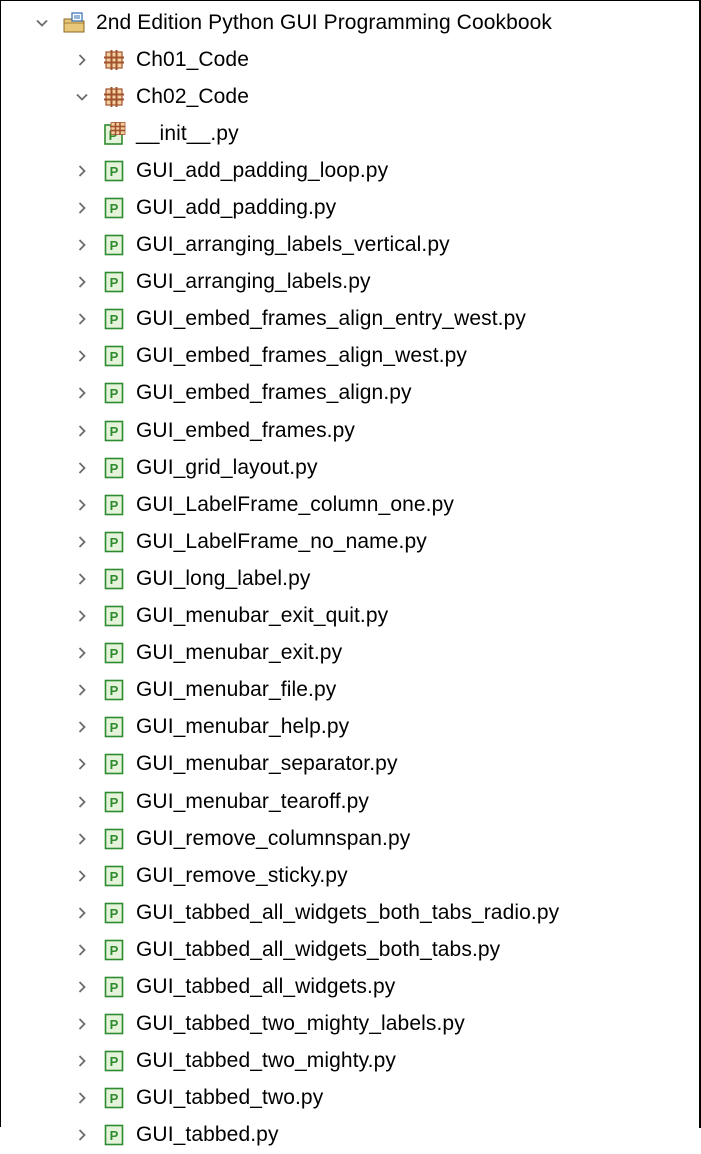 The image size is (701, 1154). I want to click on tree-item-file: P GUI_remove_sticky.py, so click(349, 875).